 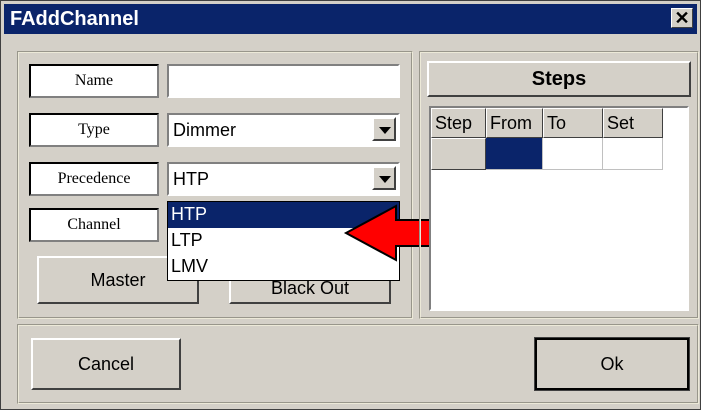 I want to click on precedence-value: HTP, so click(x=191, y=179).